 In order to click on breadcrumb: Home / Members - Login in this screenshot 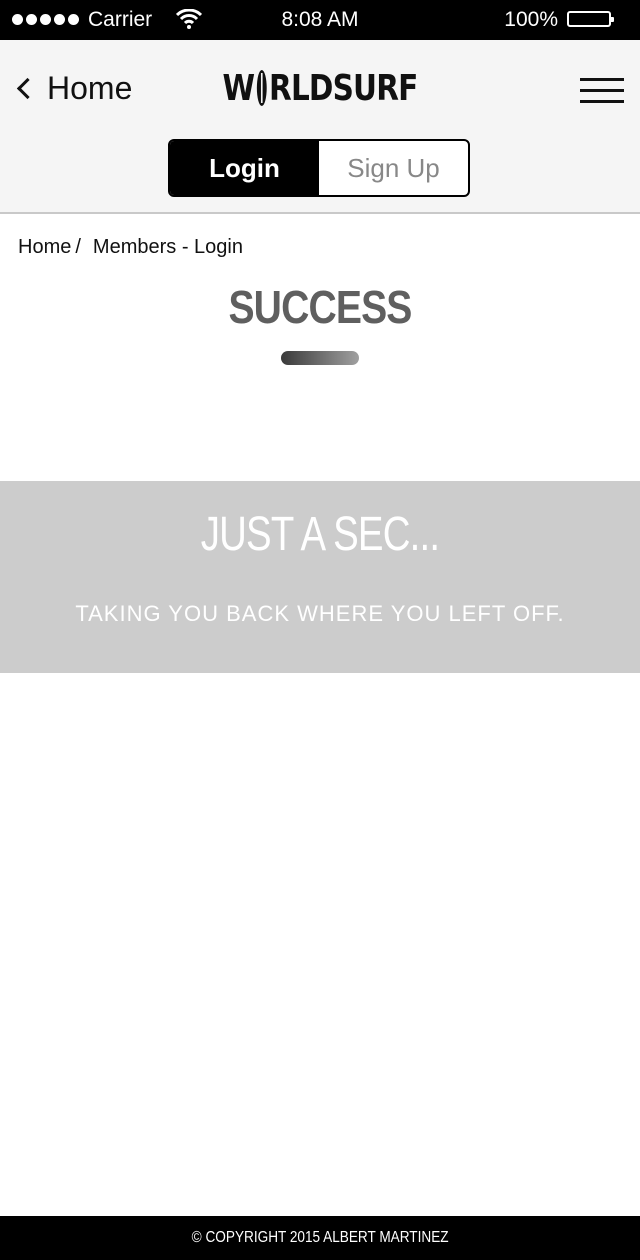, I will do `click(130, 247)`.